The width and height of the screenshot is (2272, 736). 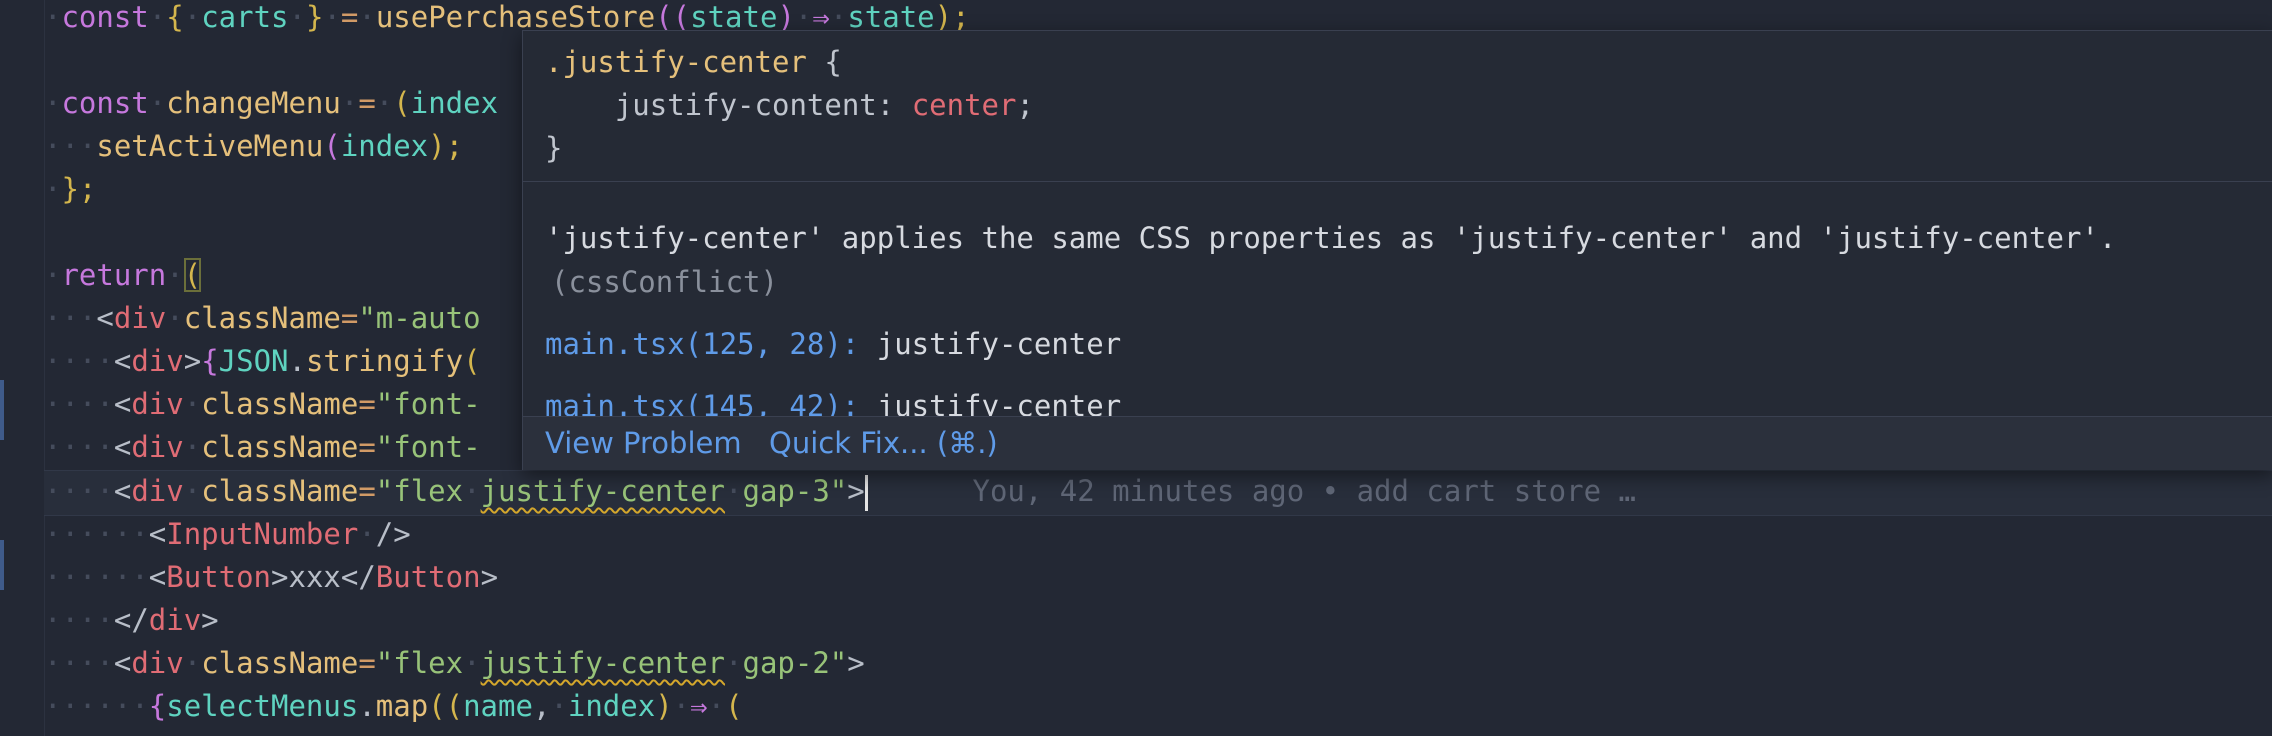 I want to click on related-location-link: main.tsx(125, 28):, so click(x=702, y=344).